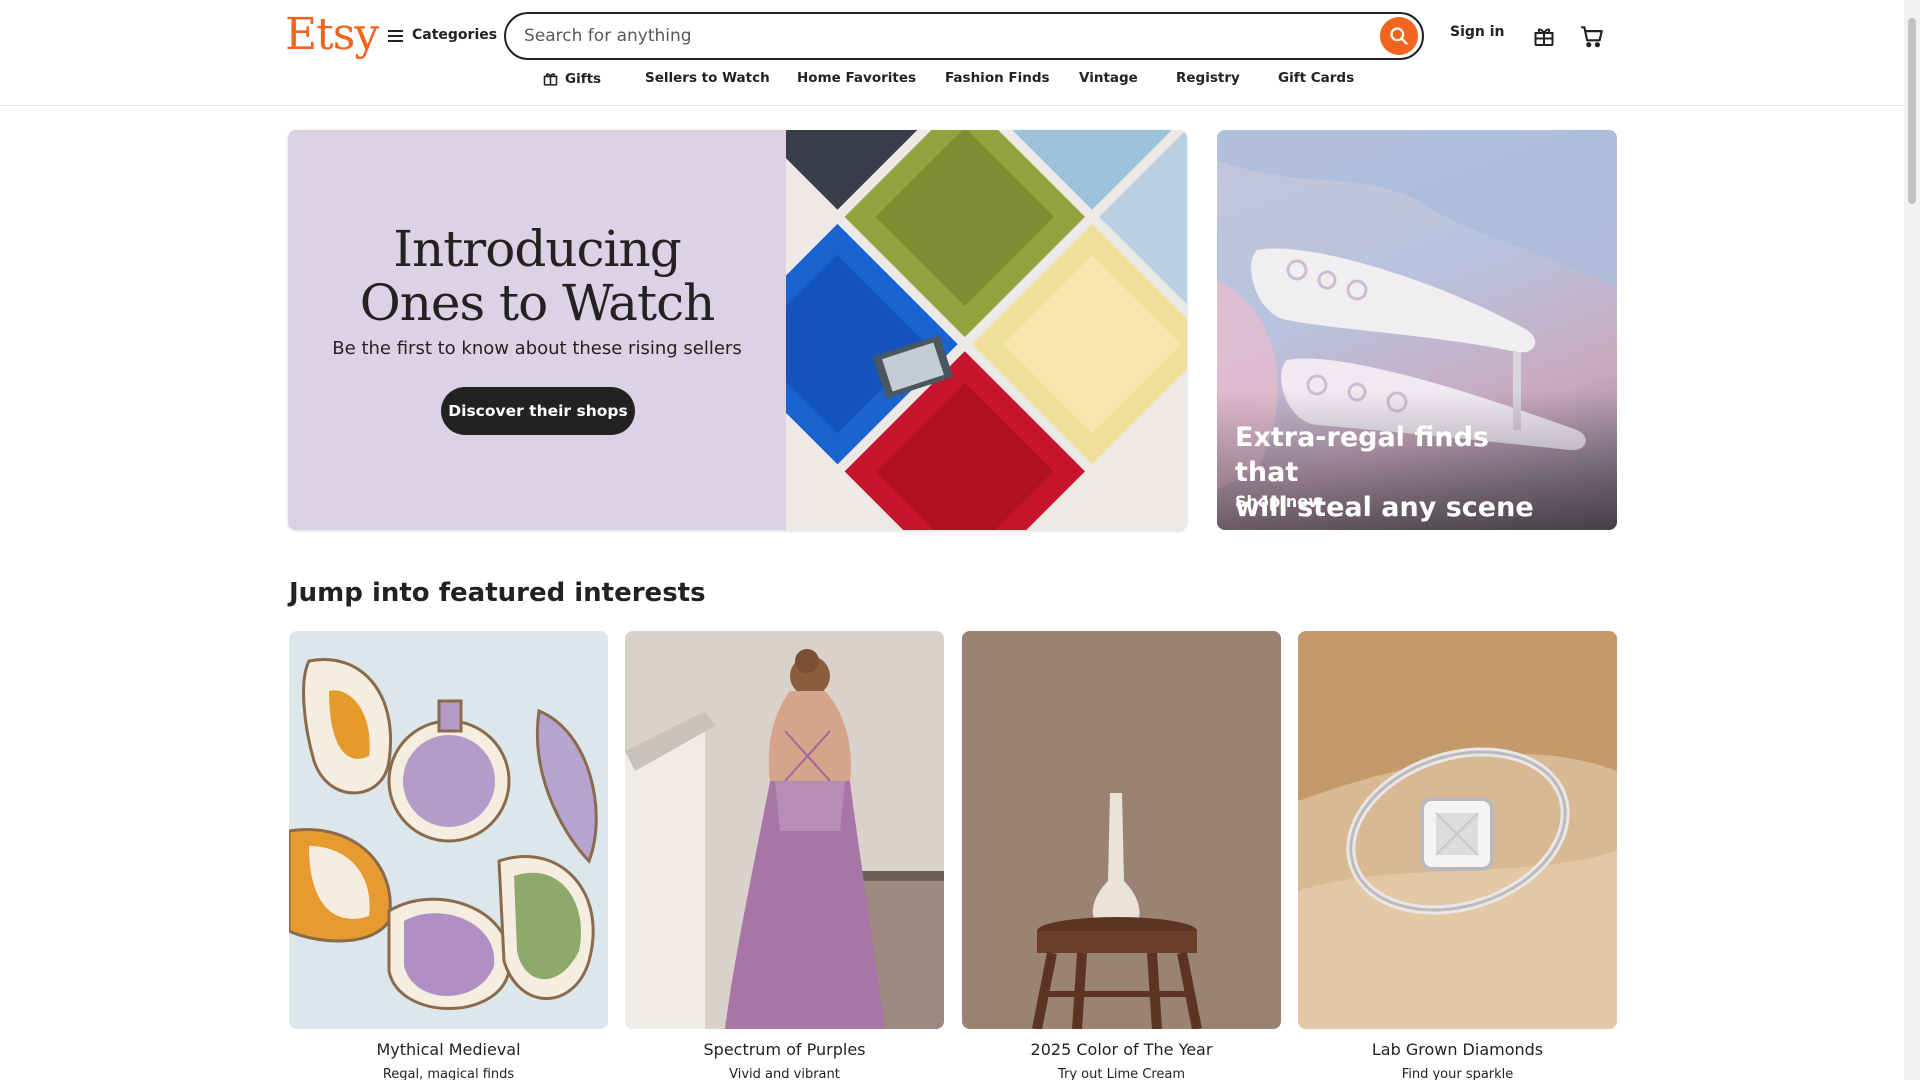 The image size is (1920, 1080). I want to click on hero-title: Introducing Ones to Watch, so click(537, 276).